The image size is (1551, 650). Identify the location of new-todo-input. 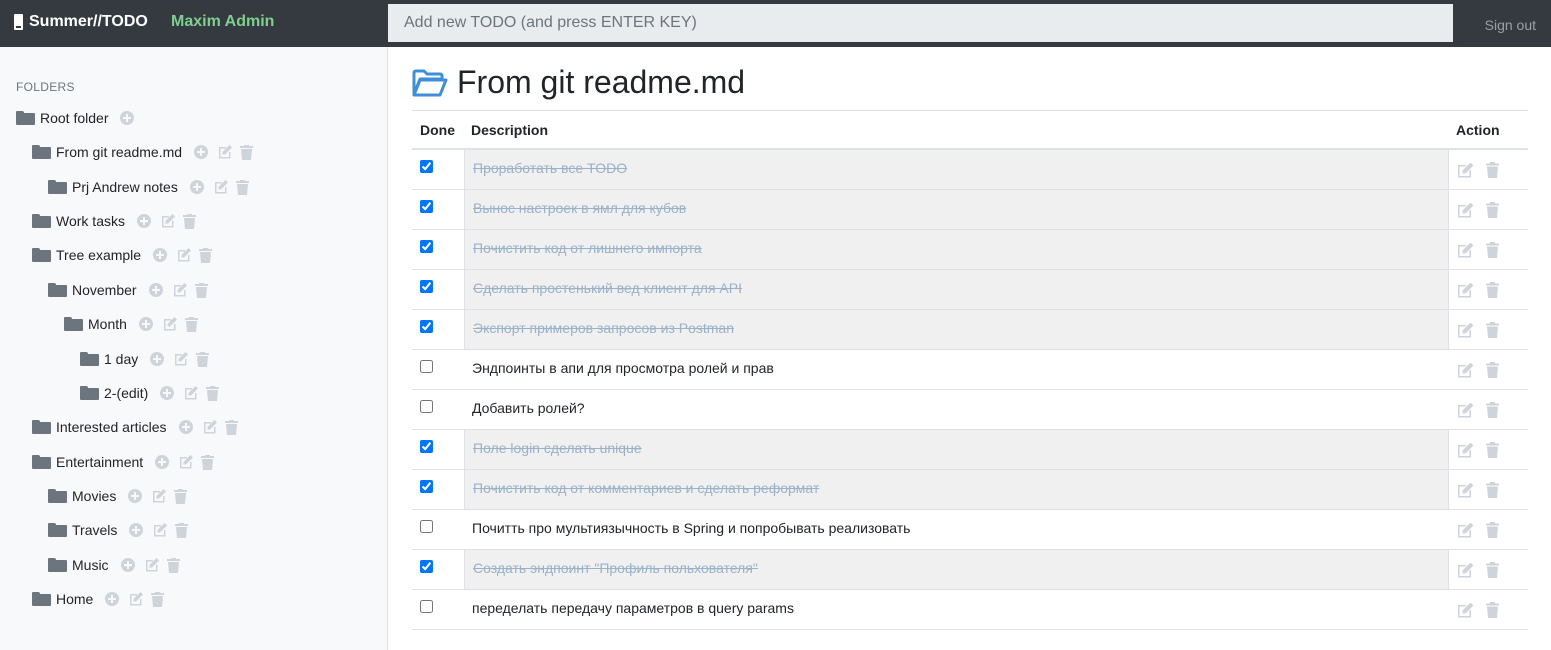
(920, 23).